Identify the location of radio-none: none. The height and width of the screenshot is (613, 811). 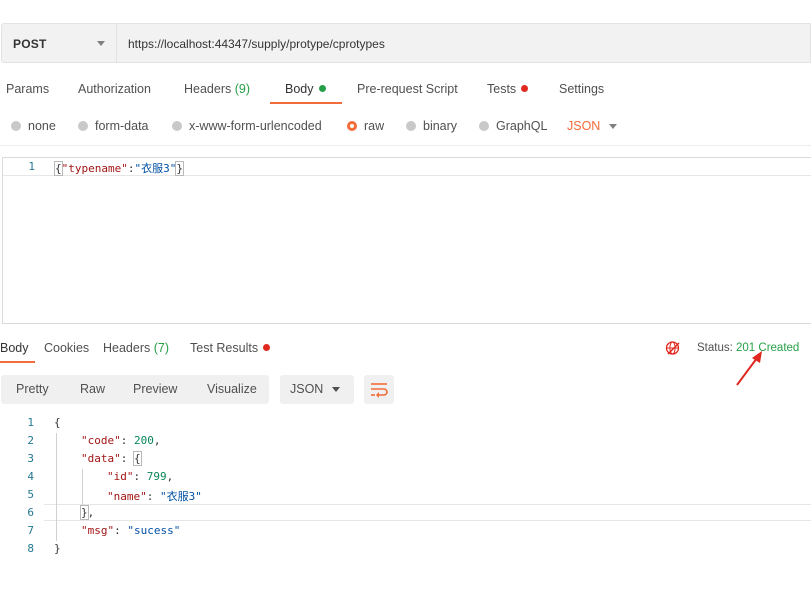
(33, 126).